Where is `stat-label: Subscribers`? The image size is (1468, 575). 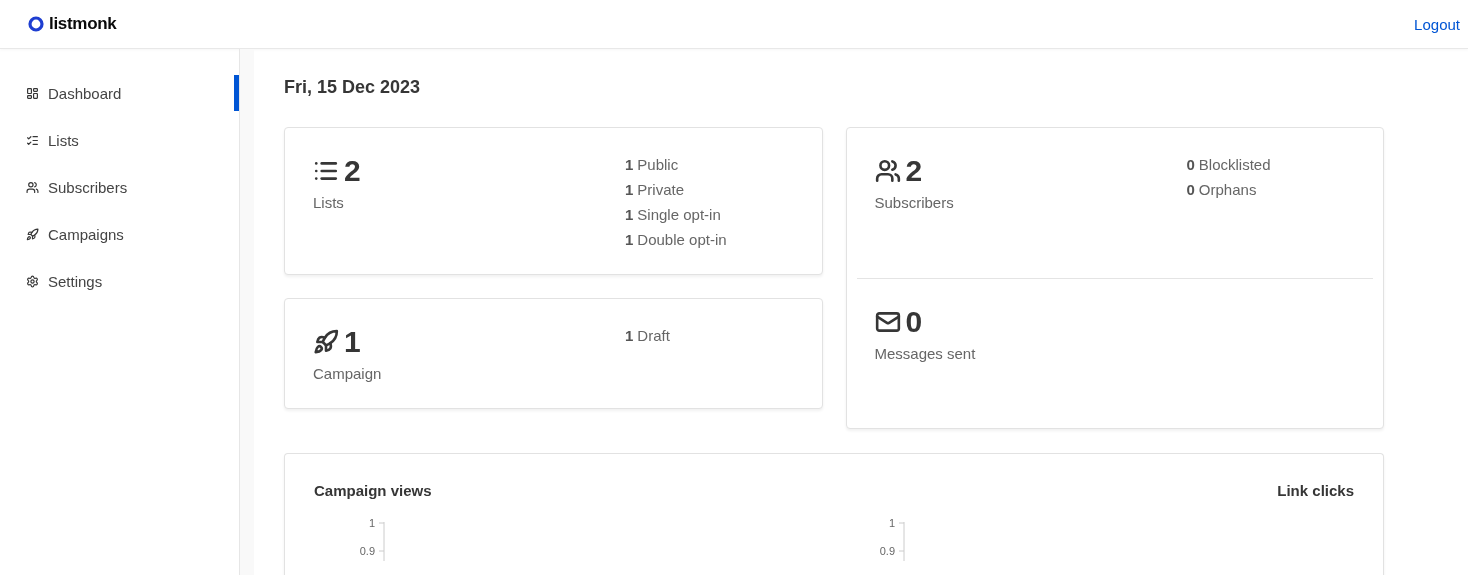
stat-label: Subscribers is located at coordinates (914, 202).